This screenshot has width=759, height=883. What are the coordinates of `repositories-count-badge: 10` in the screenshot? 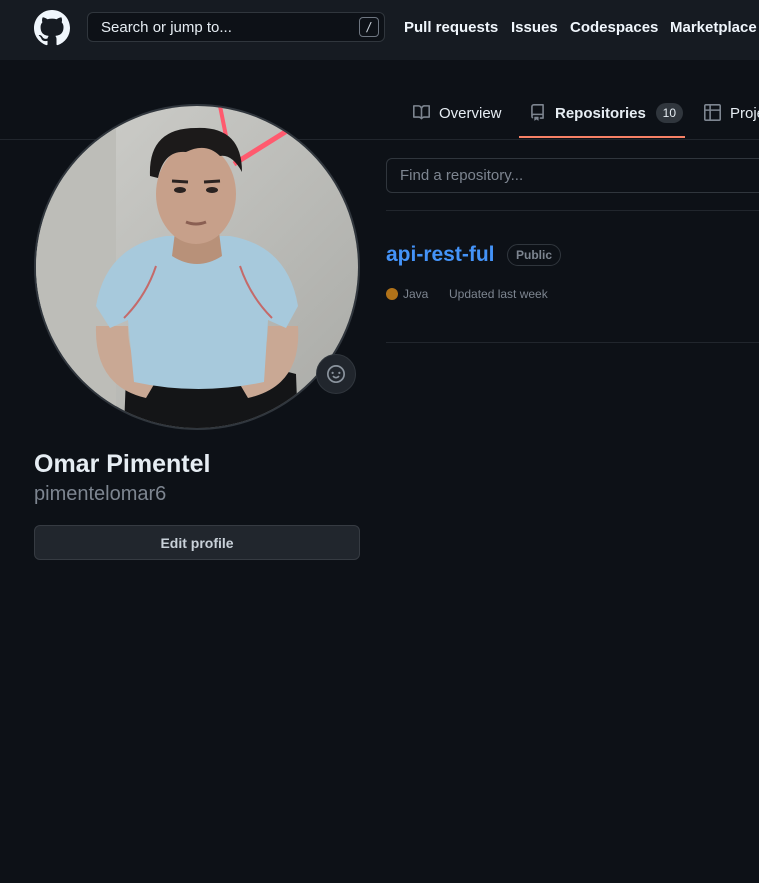 It's located at (669, 113).